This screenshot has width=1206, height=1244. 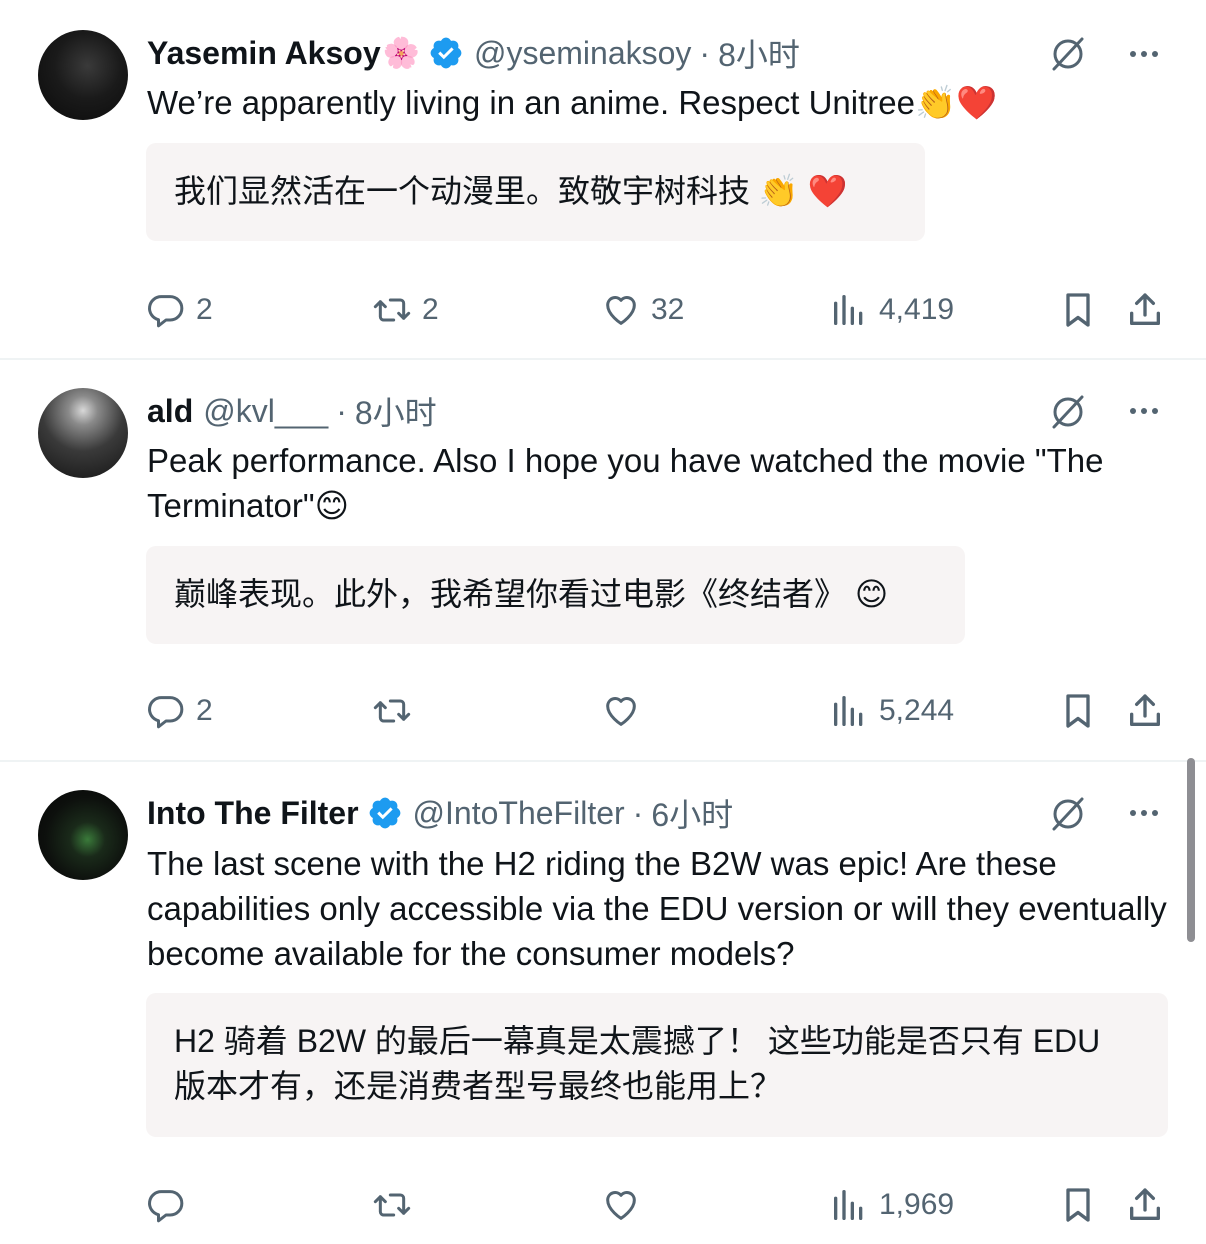 I want to click on views-count: 1,969, so click(x=917, y=1204).